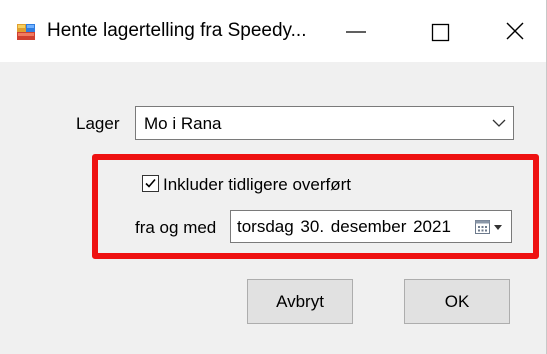 This screenshot has width=547, height=354. What do you see at coordinates (300, 301) in the screenshot?
I see `cancel-button: Avbryt` at bounding box center [300, 301].